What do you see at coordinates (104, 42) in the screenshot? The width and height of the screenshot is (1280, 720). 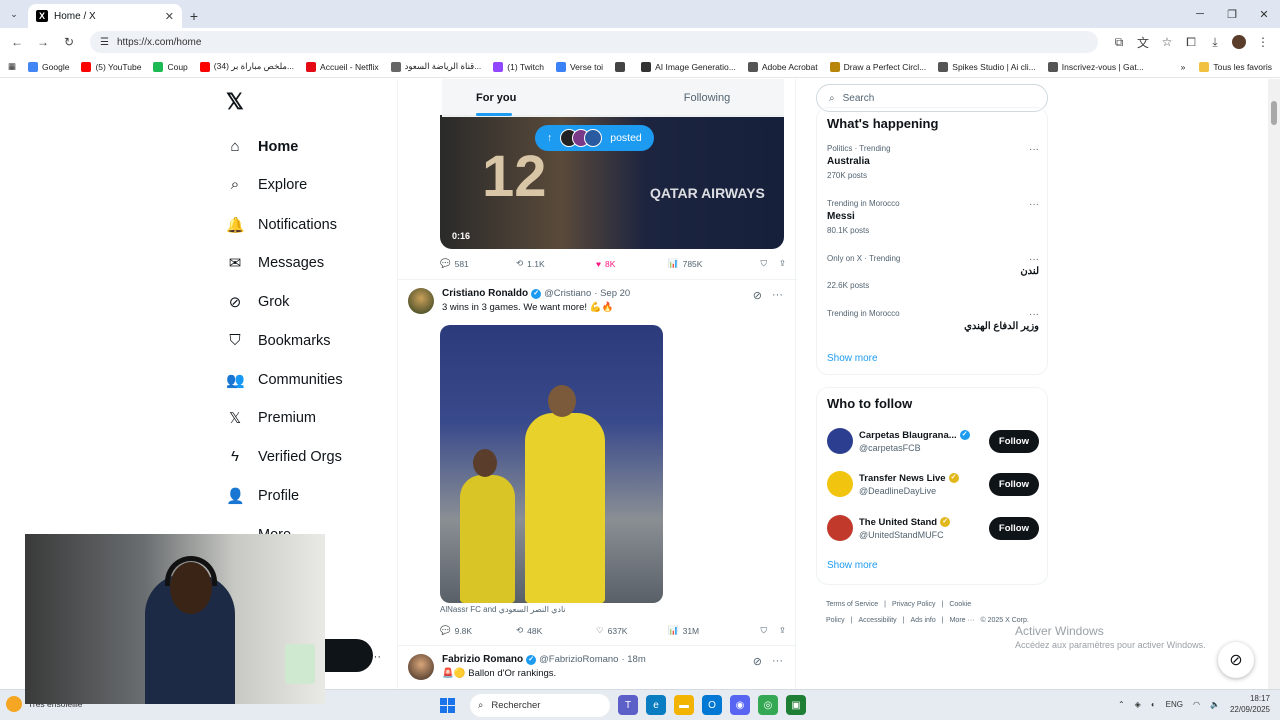 I see `site-info-icon: ☰` at bounding box center [104, 42].